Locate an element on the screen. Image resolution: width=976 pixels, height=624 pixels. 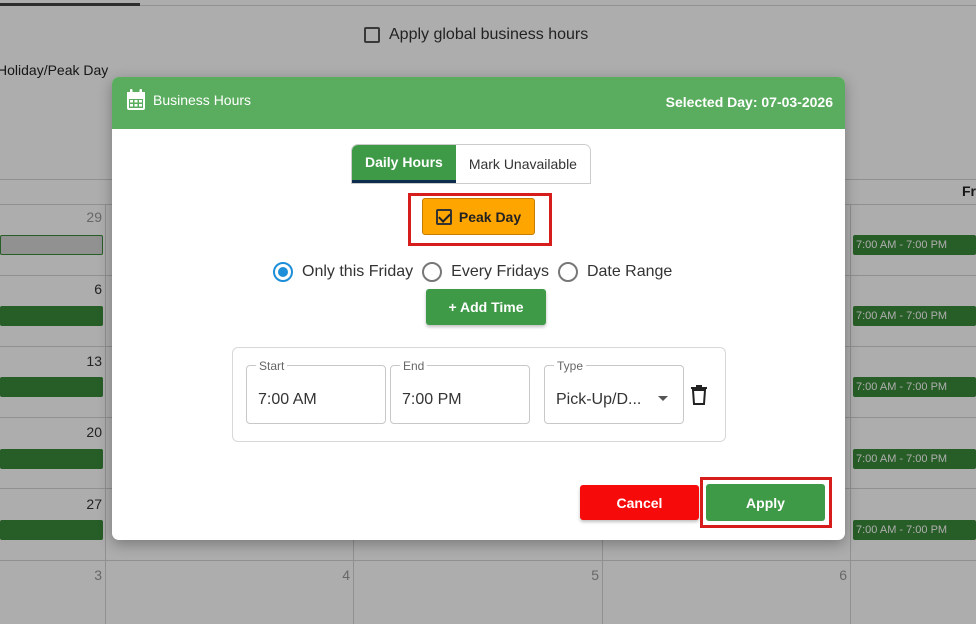
radio-label: Only this Friday is located at coordinates (358, 271).